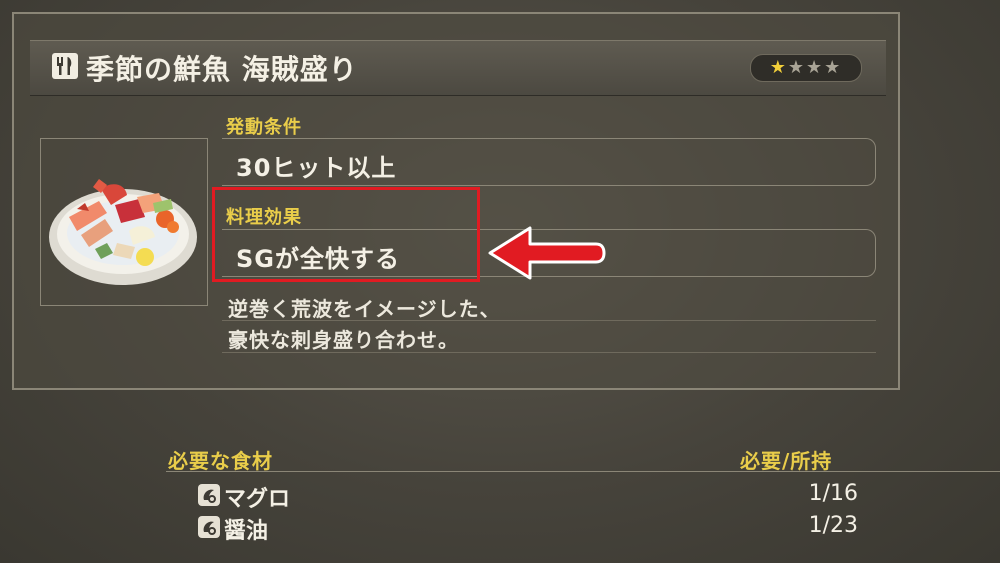  Describe the element at coordinates (815, 67) in the screenshot. I see `rating-star-empty: ★★★` at that location.